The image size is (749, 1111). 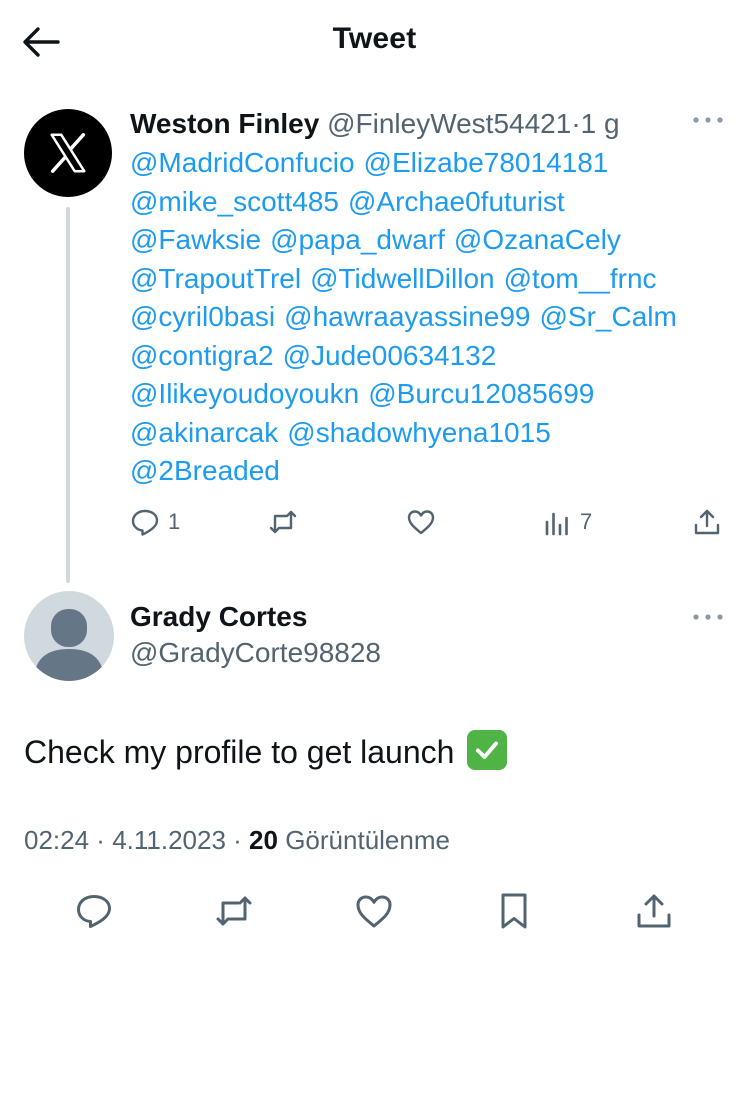 What do you see at coordinates (255, 653) in the screenshot?
I see `author-handle: @GradyCorte98828` at bounding box center [255, 653].